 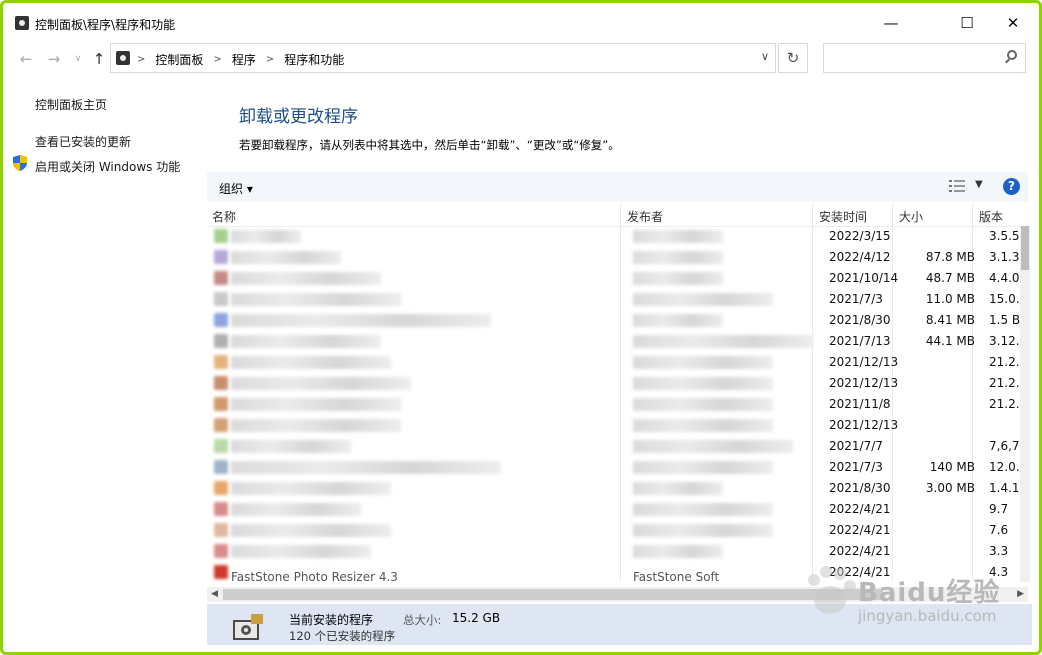 What do you see at coordinates (422, 620) in the screenshot?
I see `total-size-label: 总大小:` at bounding box center [422, 620].